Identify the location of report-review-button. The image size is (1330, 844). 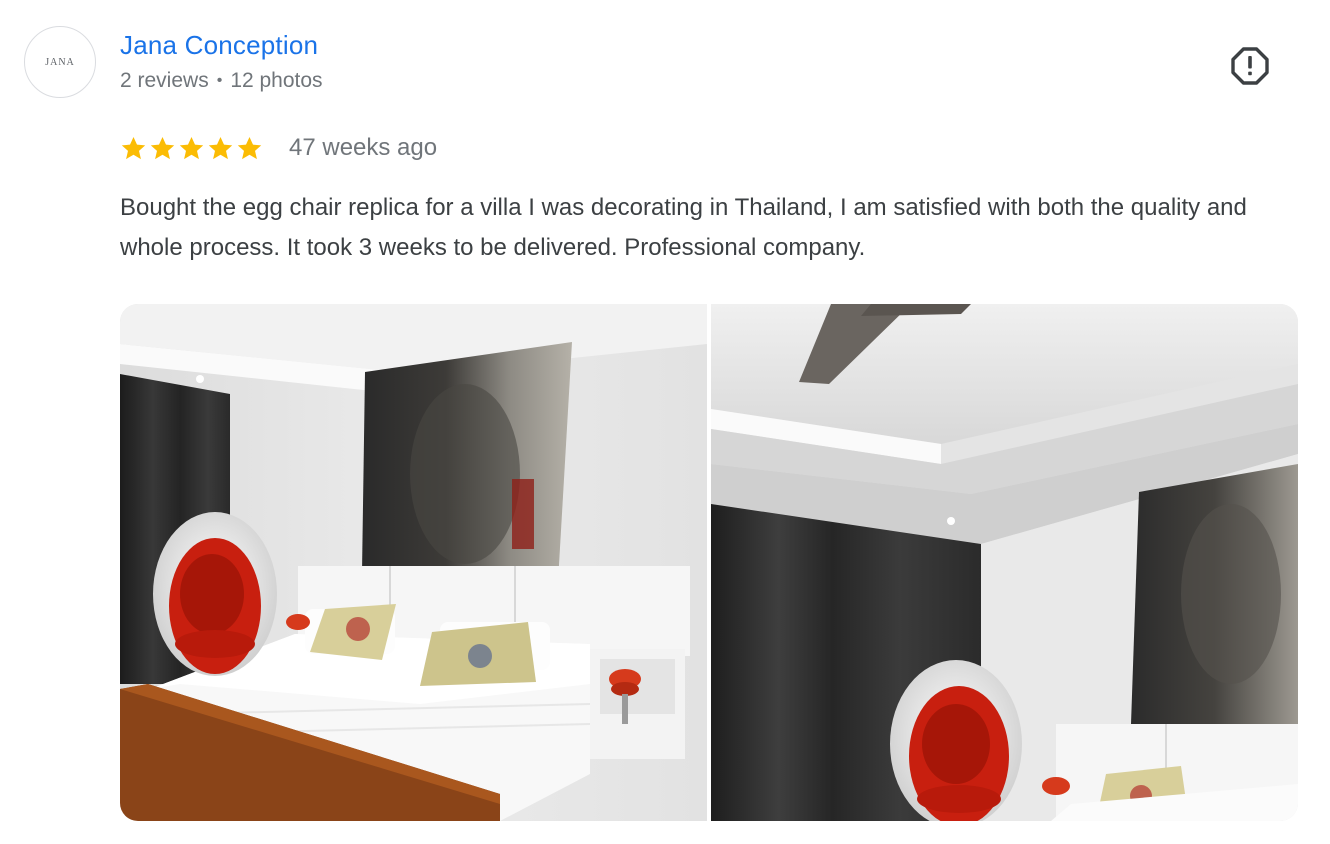
(1250, 66).